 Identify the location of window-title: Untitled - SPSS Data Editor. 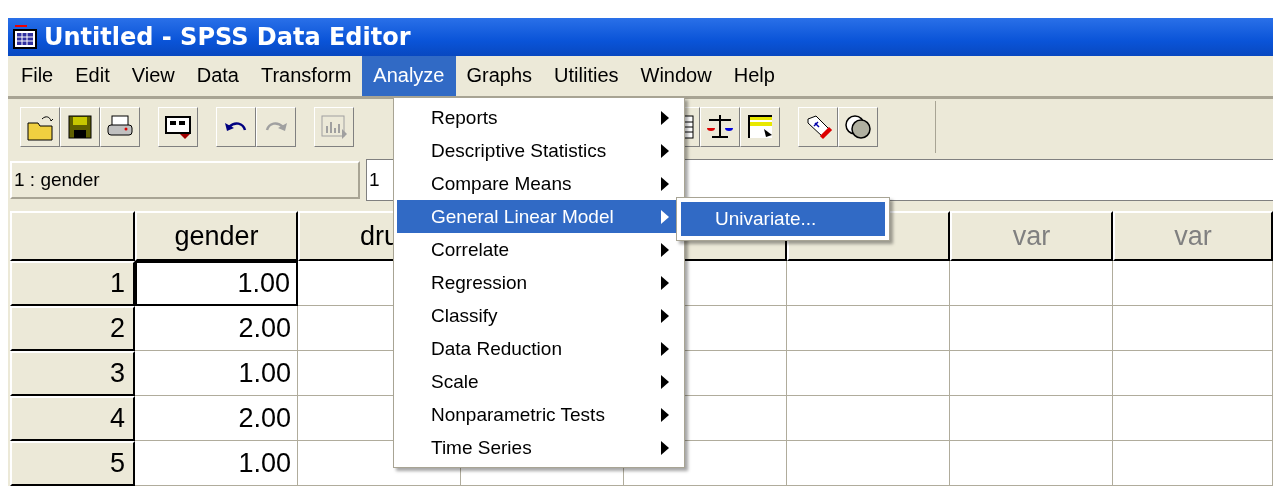
(227, 36).